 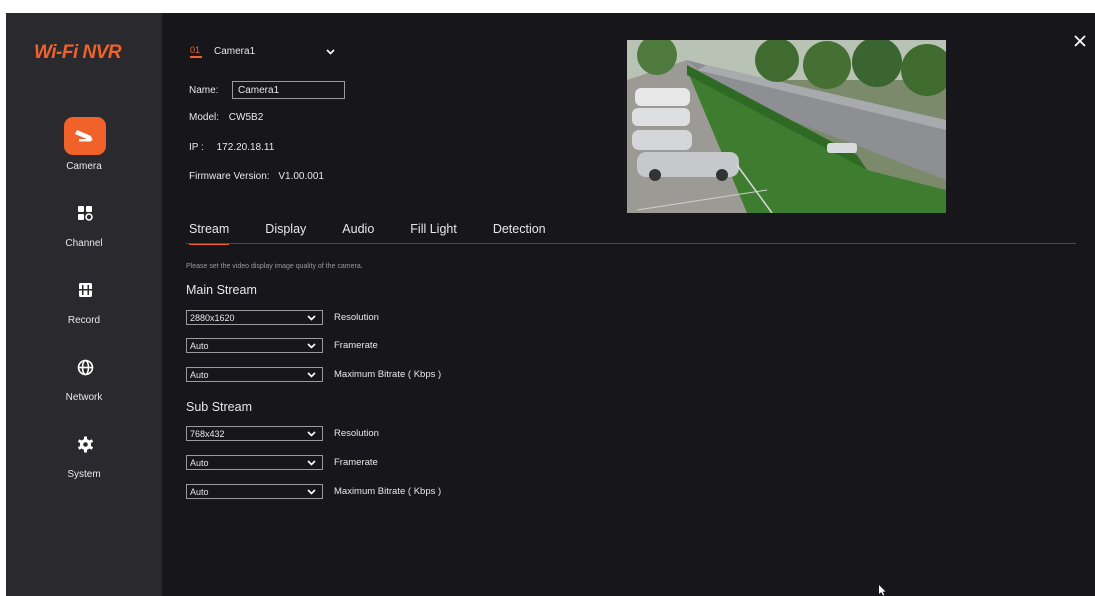 I want to click on sub-framerate-field: Auto Framerate, so click(x=282, y=462).